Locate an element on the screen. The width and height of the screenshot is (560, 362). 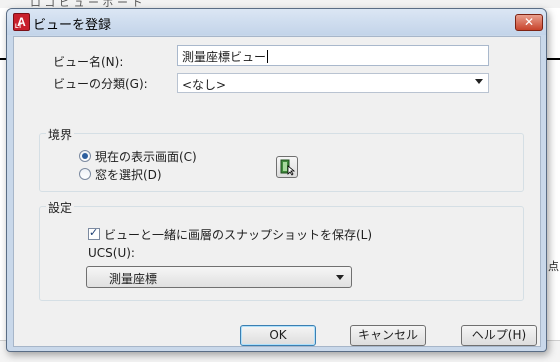
boundary-group-title: 境界 is located at coordinates (60, 134).